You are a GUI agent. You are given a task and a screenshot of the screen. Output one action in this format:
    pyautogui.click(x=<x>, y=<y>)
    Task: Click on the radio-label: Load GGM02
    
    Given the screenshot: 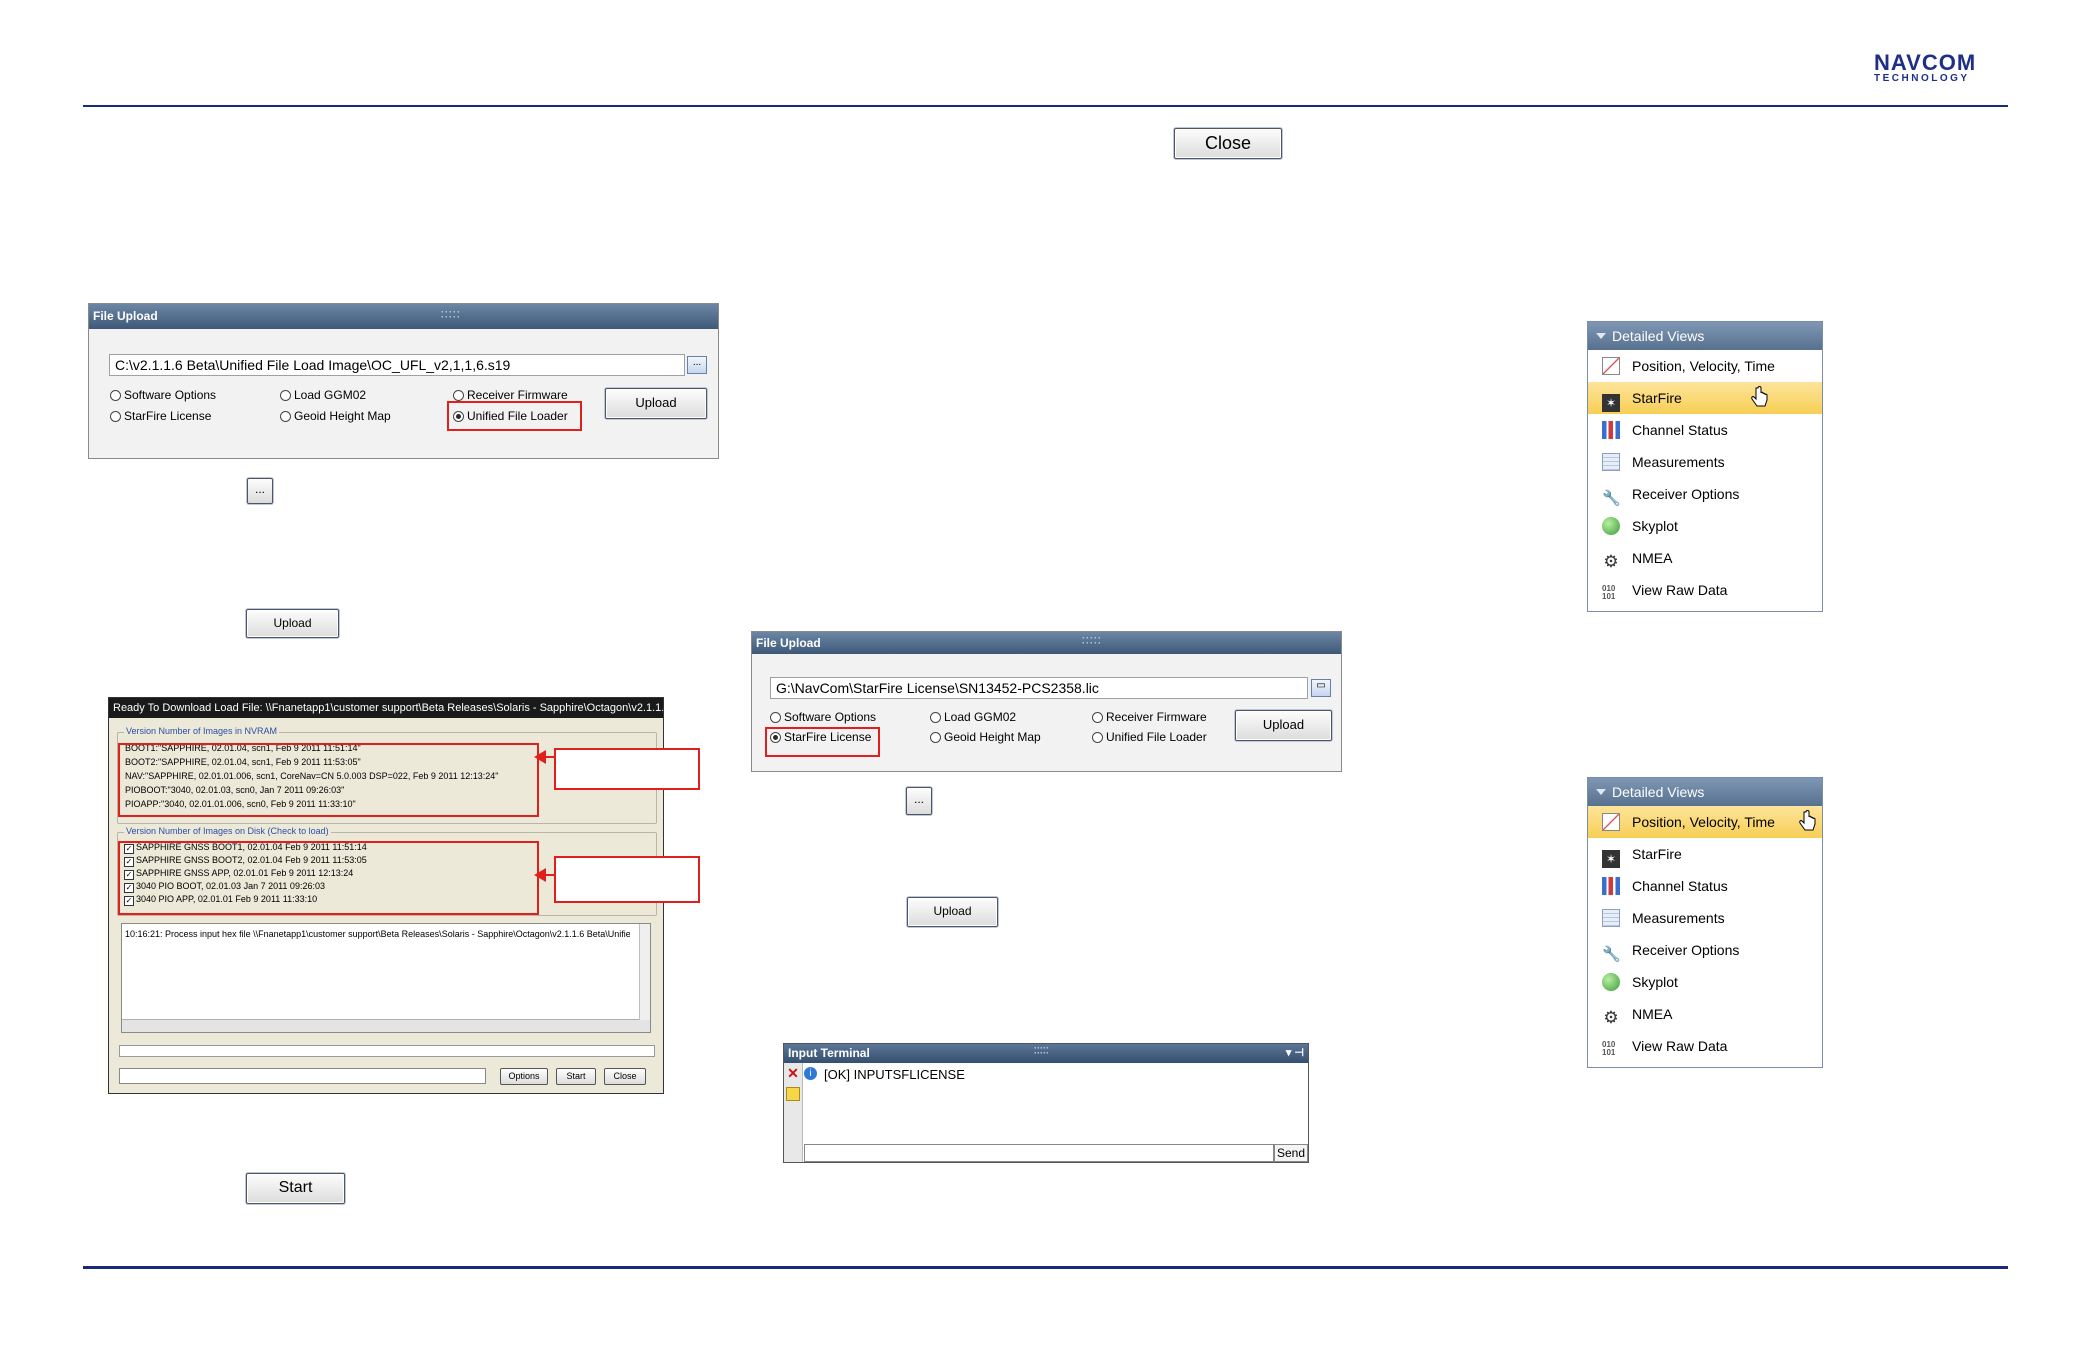 What is the action you would take?
    pyautogui.click(x=330, y=395)
    